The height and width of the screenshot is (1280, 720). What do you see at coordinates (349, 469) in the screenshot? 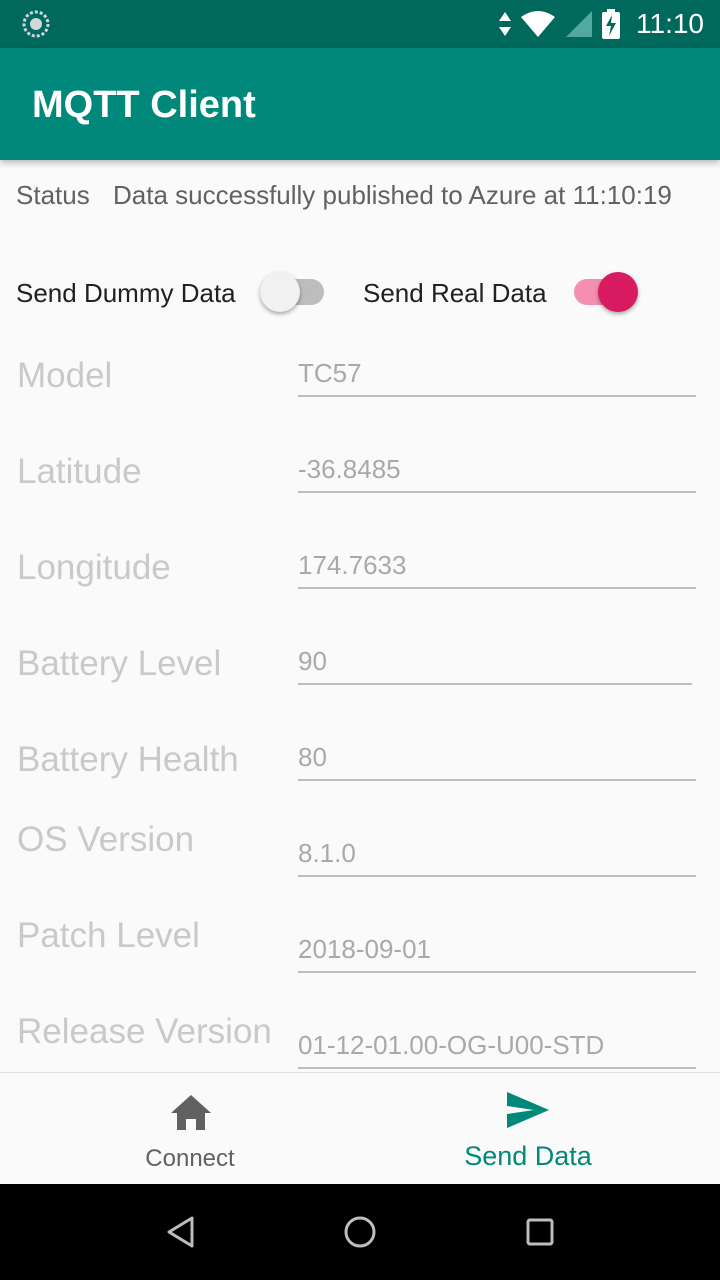
I see `latitude-input: -36.8485` at bounding box center [349, 469].